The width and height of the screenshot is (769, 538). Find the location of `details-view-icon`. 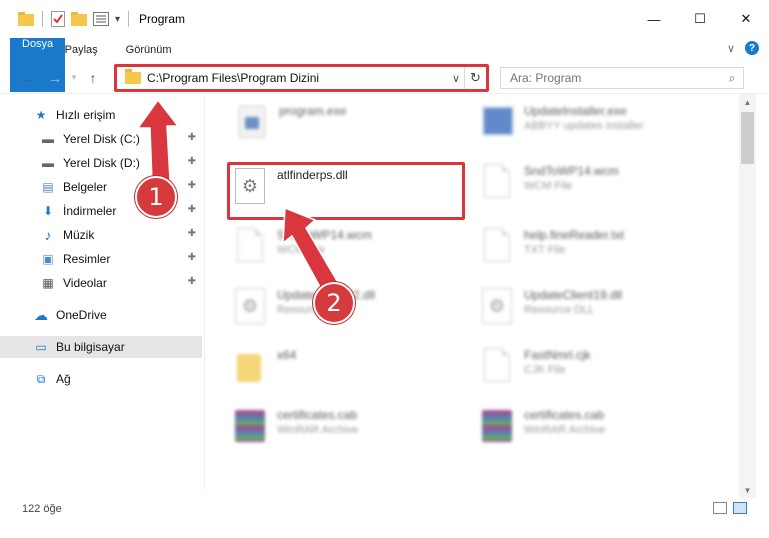

details-view-icon is located at coordinates (720, 508).